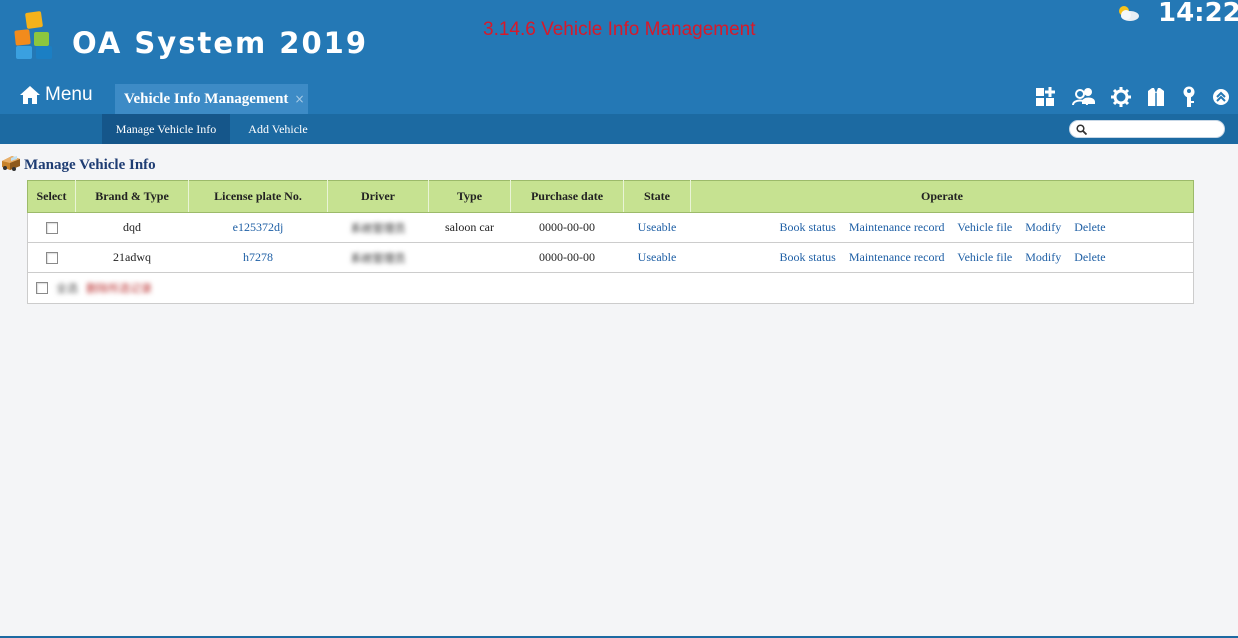  Describe the element at coordinates (30, 95) in the screenshot. I see `home-icon` at that location.